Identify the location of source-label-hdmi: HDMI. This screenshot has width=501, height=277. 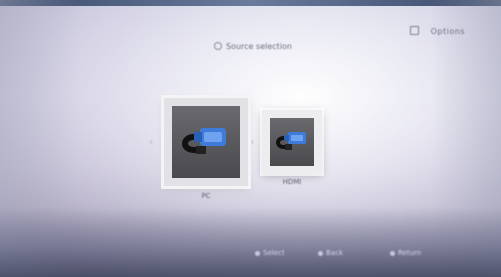
(292, 182).